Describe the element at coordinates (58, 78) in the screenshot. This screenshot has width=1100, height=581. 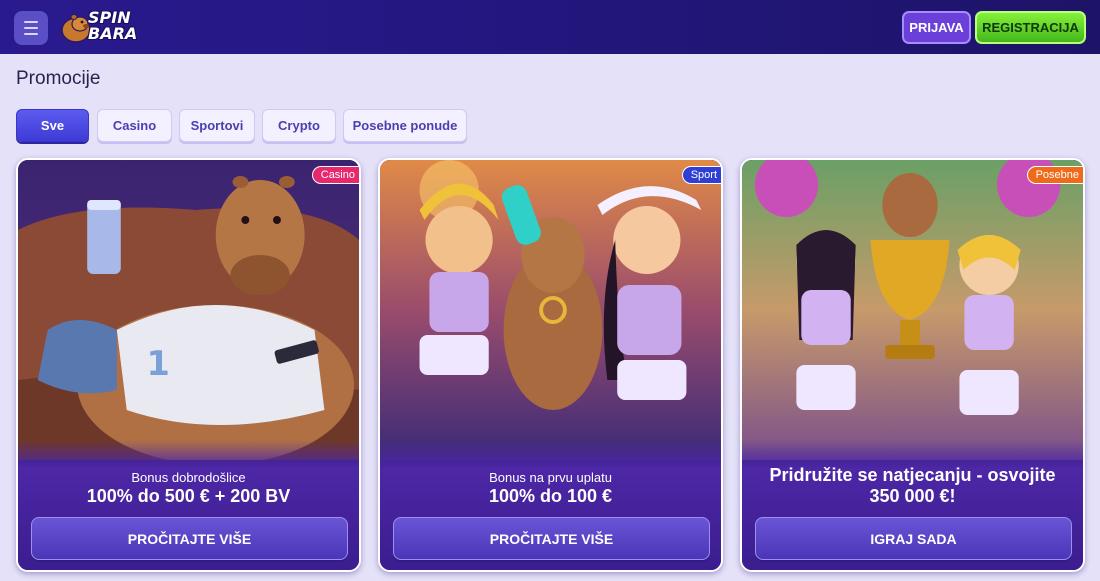
I see `page-title: Promocije` at that location.